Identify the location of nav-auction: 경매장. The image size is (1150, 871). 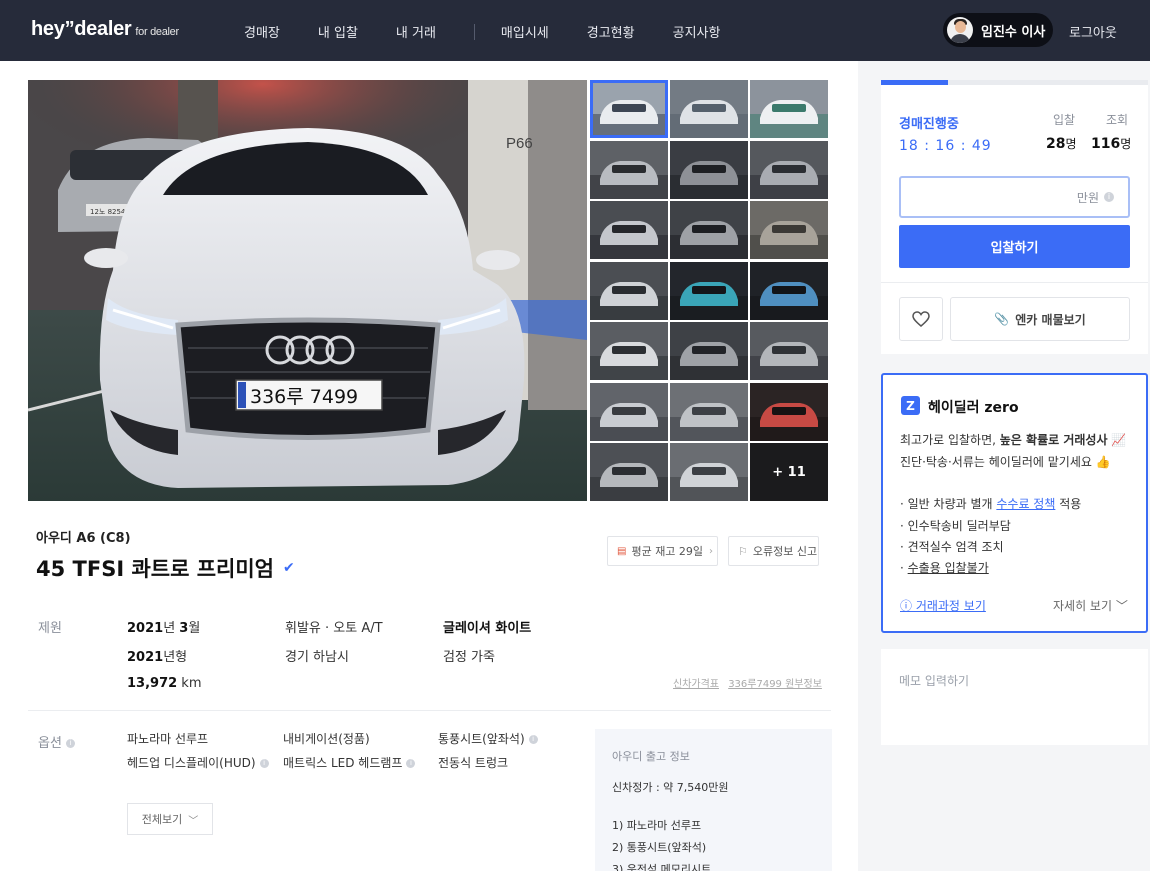
(262, 31).